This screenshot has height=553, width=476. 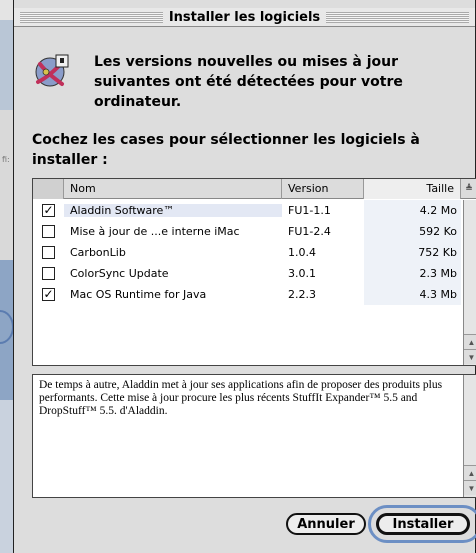 I want to click on window-title: Installer les logiciels, so click(x=244, y=17).